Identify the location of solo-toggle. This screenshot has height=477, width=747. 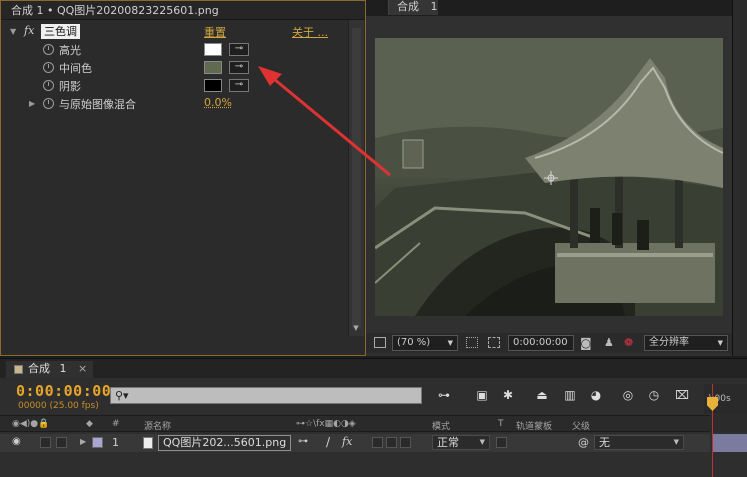
(61, 442).